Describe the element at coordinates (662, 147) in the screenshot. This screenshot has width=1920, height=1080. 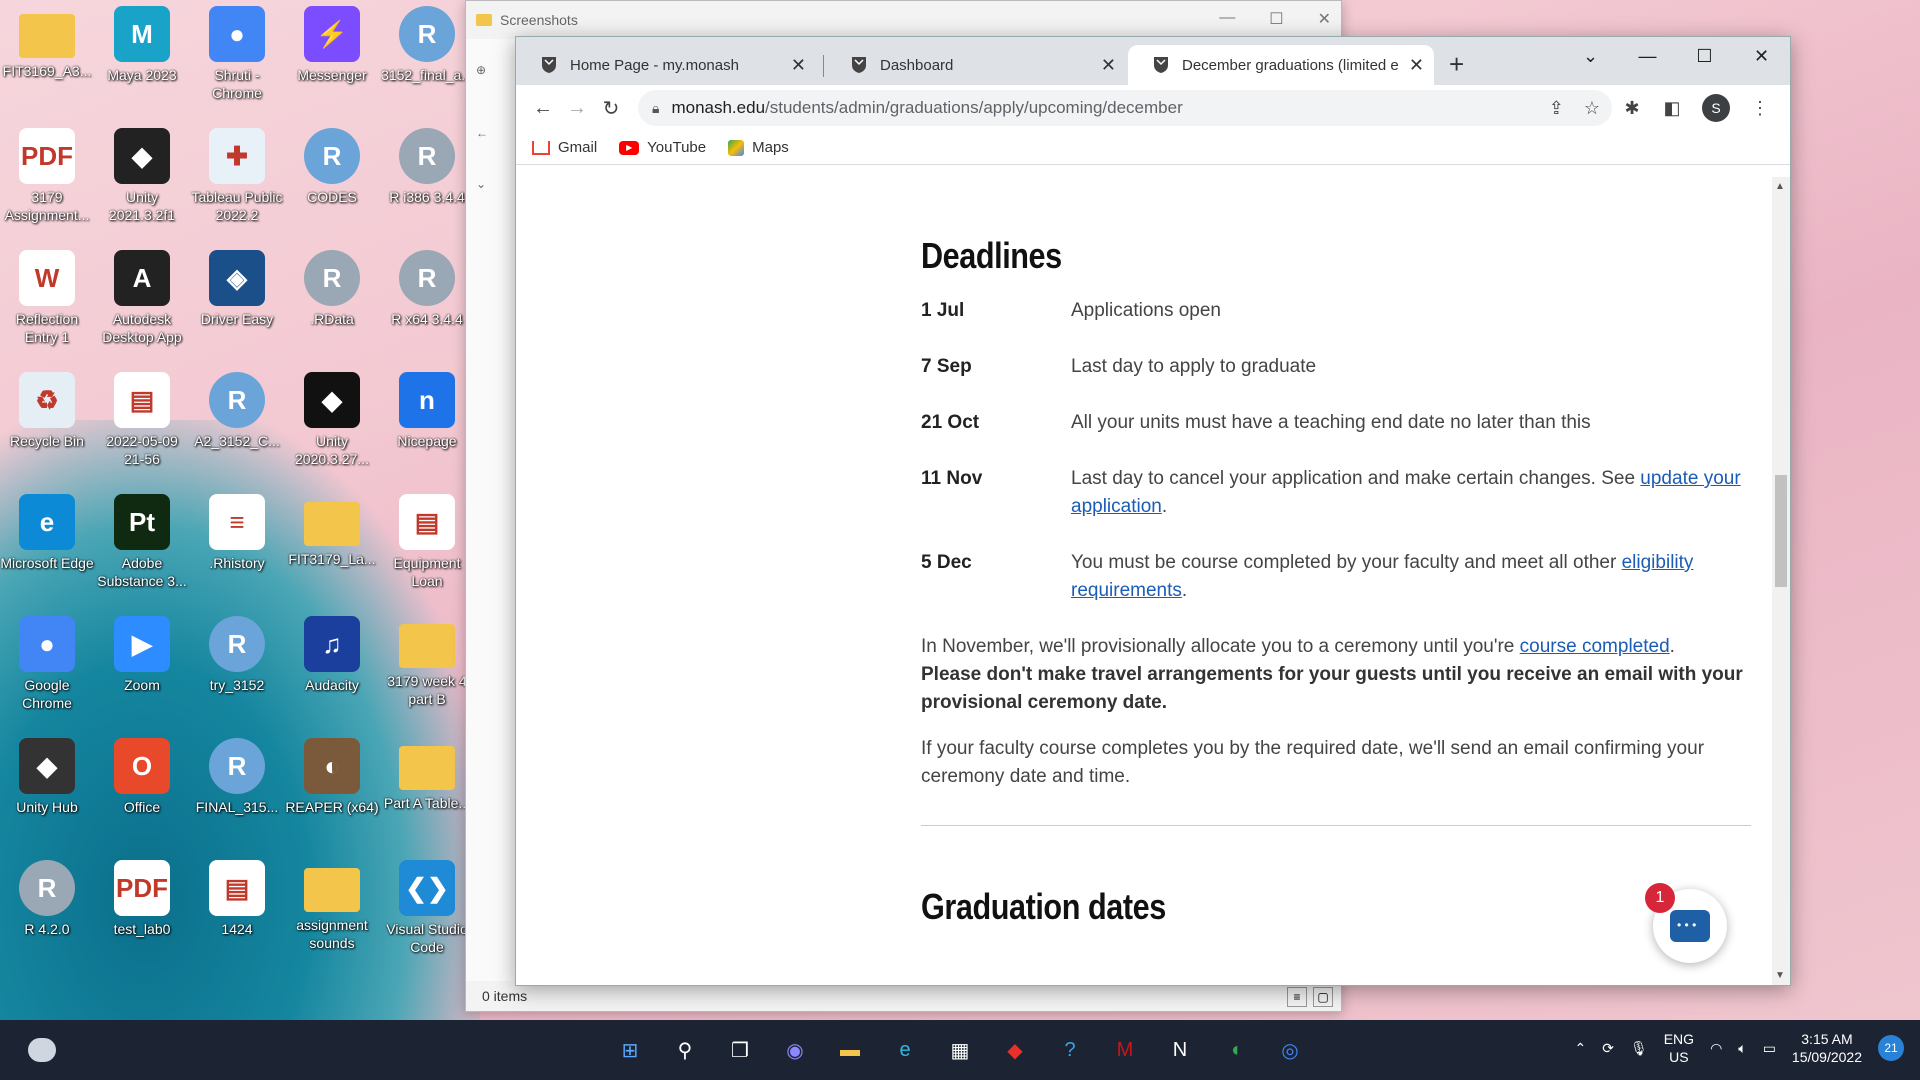
I see `bookmark-youtube: ▶ YouTube` at that location.